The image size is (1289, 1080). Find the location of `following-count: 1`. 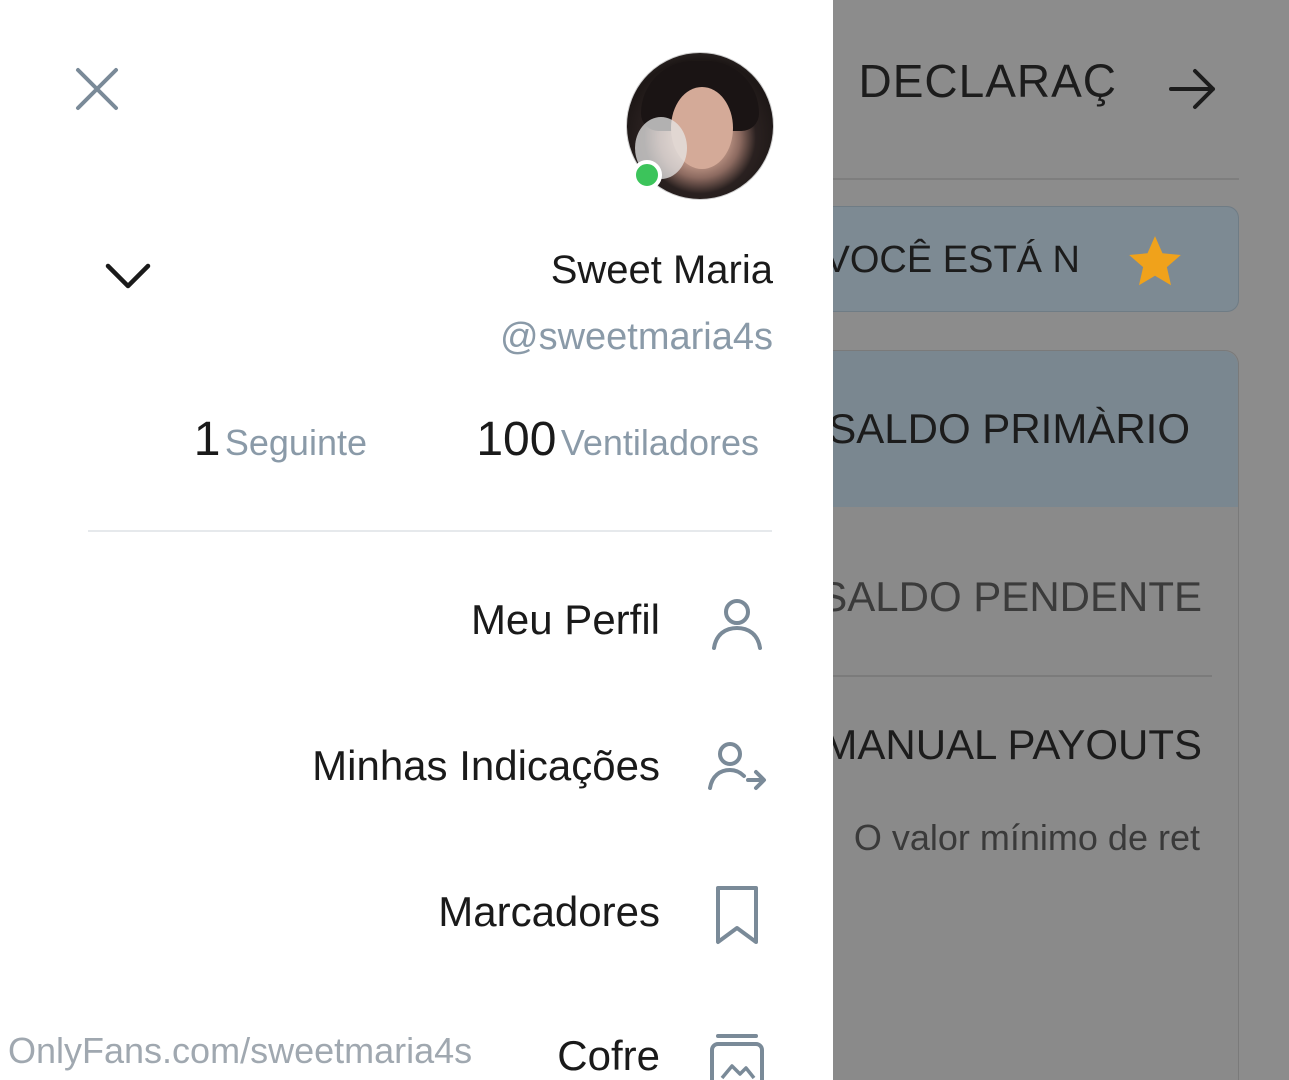

following-count: 1 is located at coordinates (207, 439).